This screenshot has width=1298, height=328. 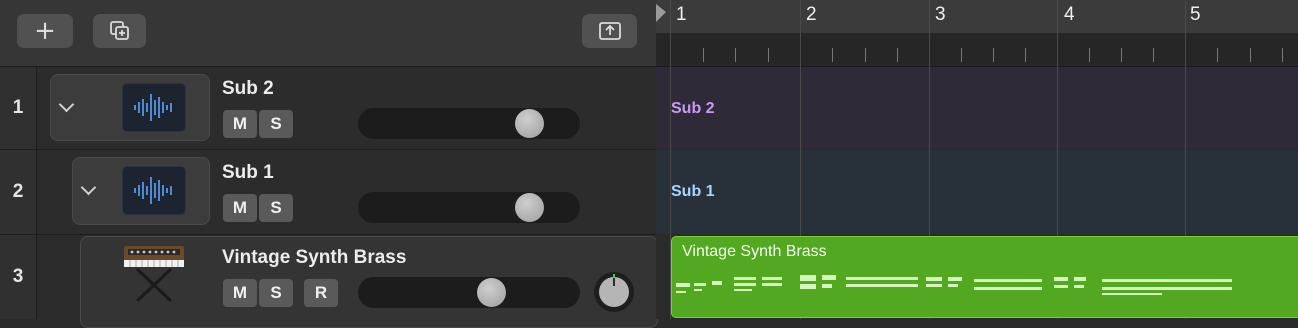 What do you see at coordinates (811, 14) in the screenshot?
I see `bar-number: 2` at bounding box center [811, 14].